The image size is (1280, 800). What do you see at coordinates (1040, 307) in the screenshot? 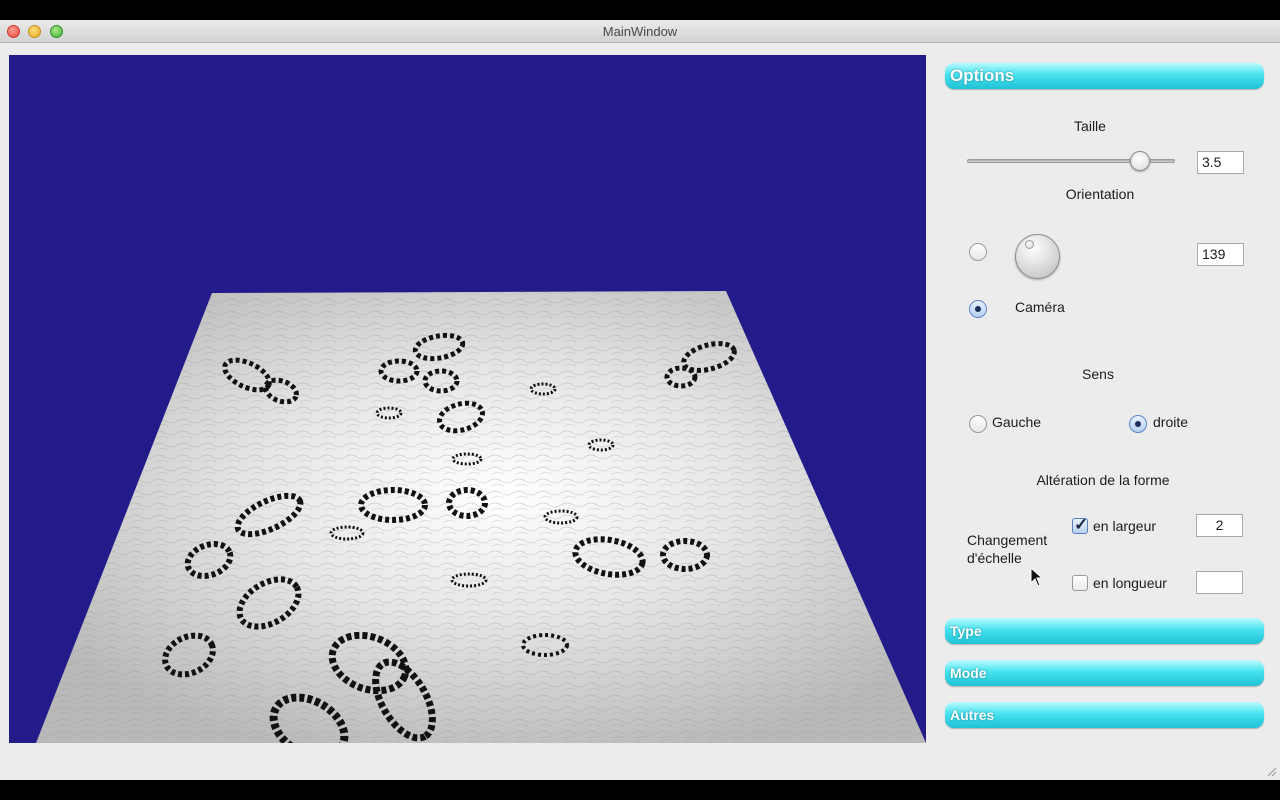
I see `camera-label: Caméra` at bounding box center [1040, 307].